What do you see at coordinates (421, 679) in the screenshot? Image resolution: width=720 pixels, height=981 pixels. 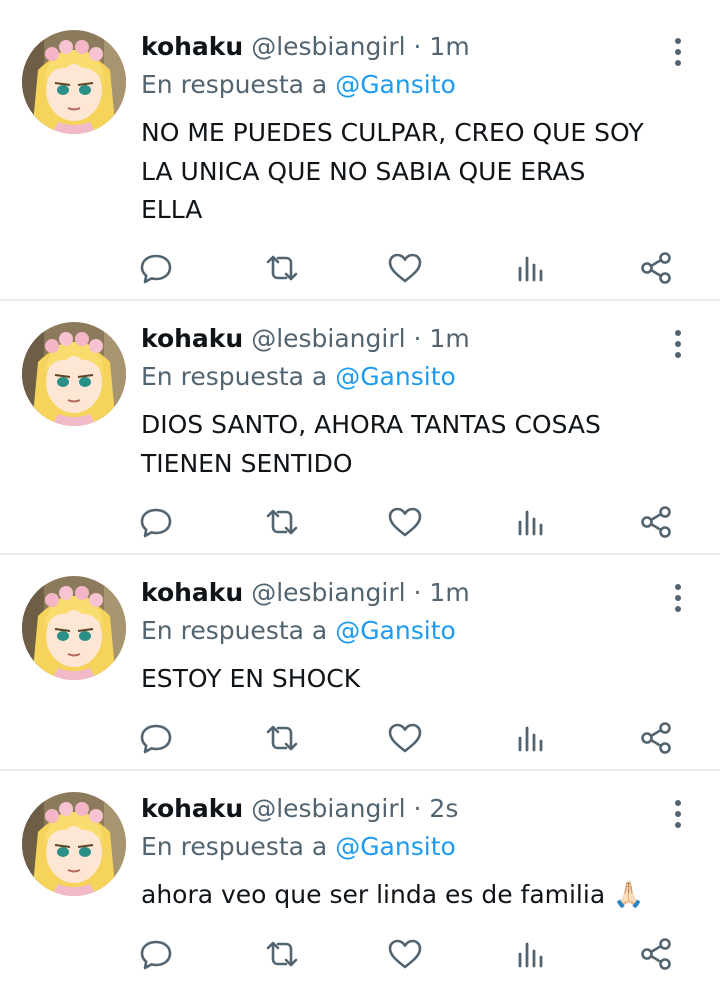 I see `tweet-text: ESTOY EN SHOCK` at bounding box center [421, 679].